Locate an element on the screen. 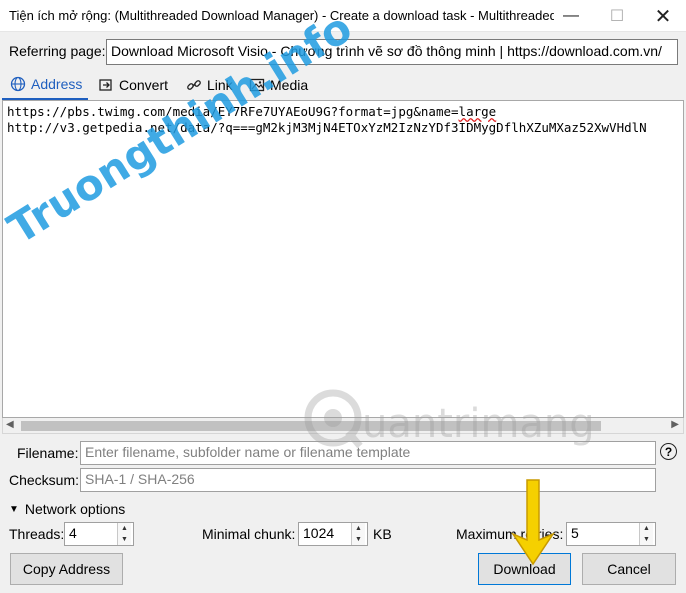 The width and height of the screenshot is (686, 593). tab-convert: Convert is located at coordinates (129, 85).